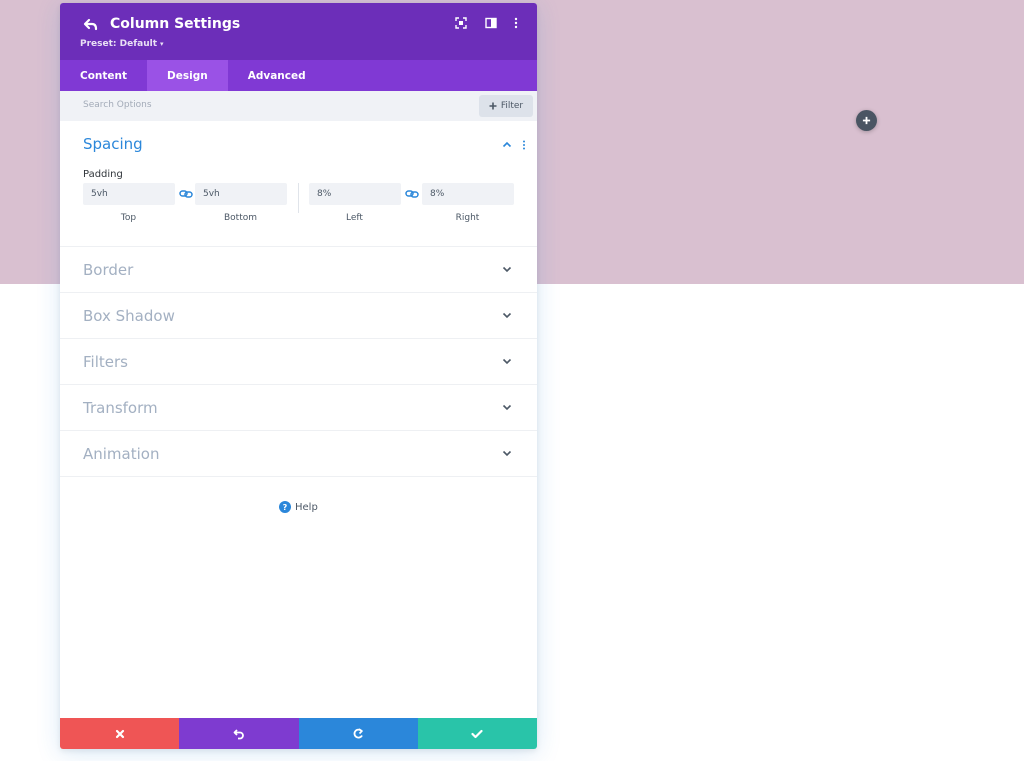 The image size is (1024, 761). I want to click on padding-divider, so click(298, 198).